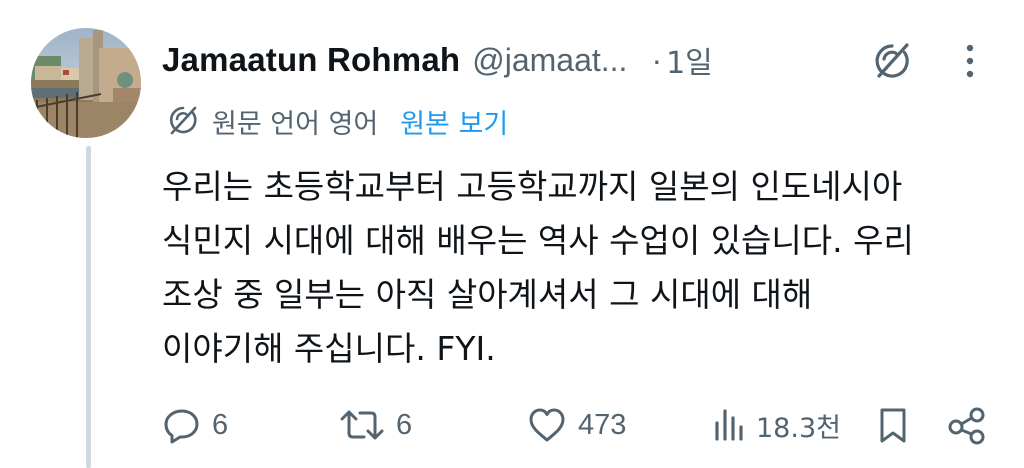  I want to click on tweet-text-line: 우리는 초등학교부터 고등학교까지 일본의 인도네시아, so click(532, 186).